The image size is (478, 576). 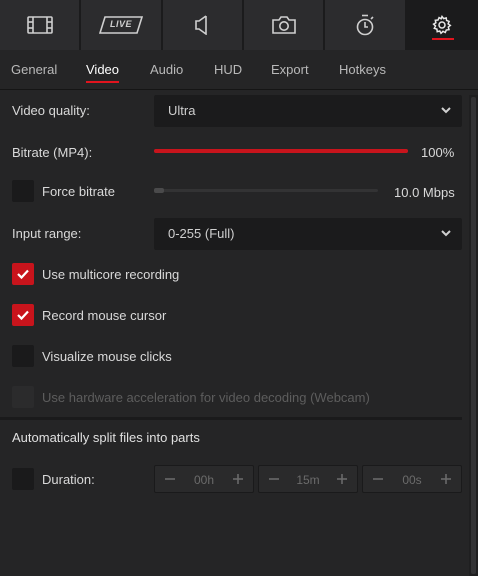 I want to click on multicore-recording-label: Use multicore recording, so click(x=111, y=274).